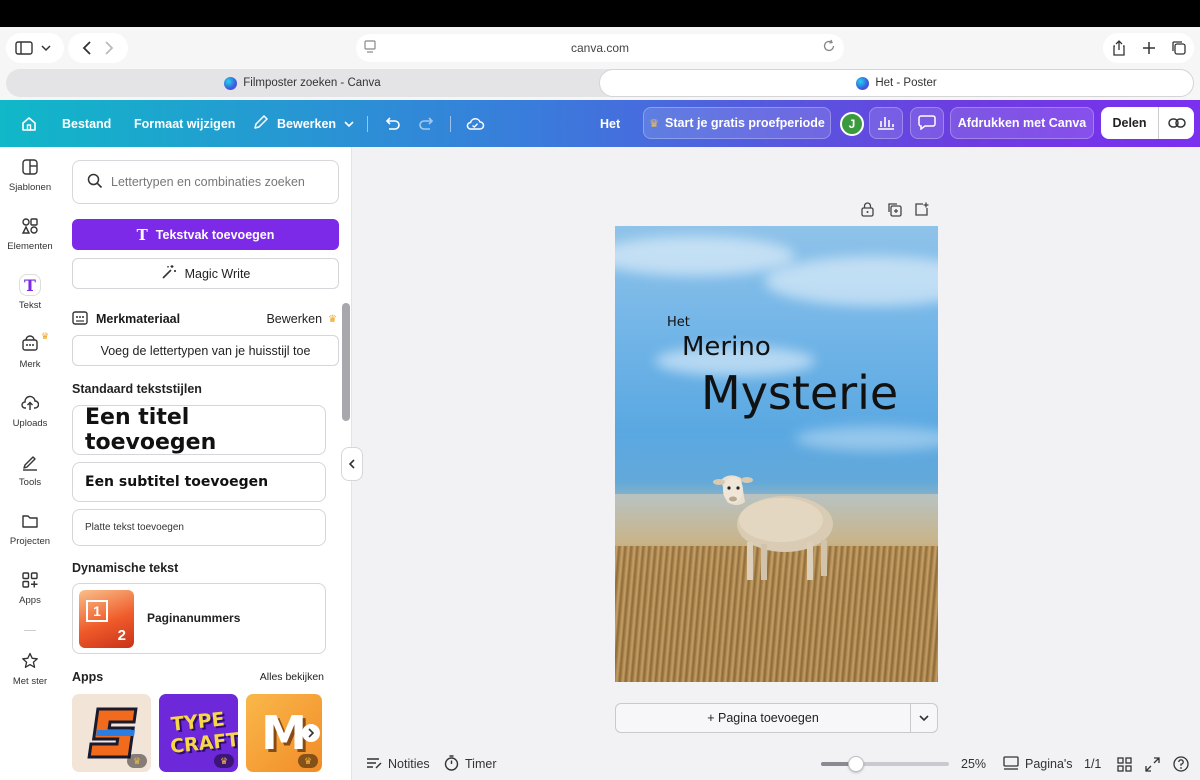  Describe the element at coordinates (29, 123) in the screenshot. I see `home-icon` at that location.